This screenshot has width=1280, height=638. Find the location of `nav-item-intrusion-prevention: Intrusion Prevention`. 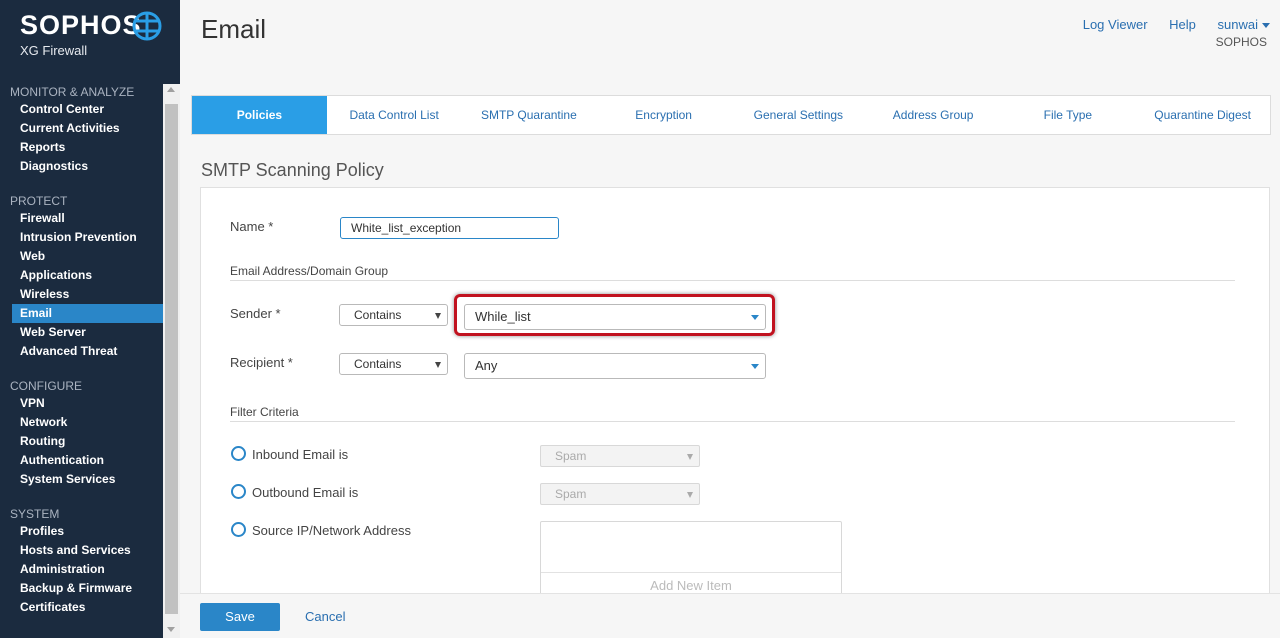

nav-item-intrusion-prevention: Intrusion Prevention is located at coordinates (81, 237).